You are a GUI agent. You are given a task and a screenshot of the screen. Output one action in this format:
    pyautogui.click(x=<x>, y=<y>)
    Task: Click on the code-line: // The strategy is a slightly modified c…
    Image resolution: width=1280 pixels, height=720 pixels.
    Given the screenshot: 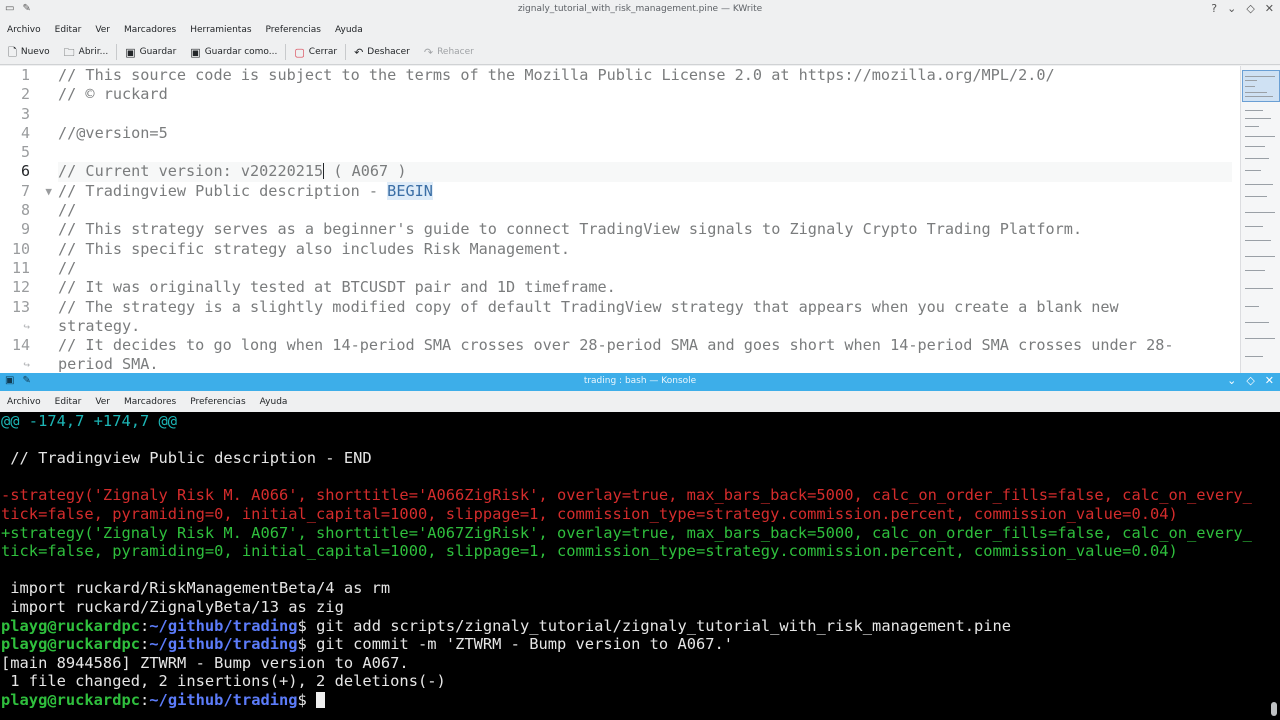 What is the action you would take?
    pyautogui.click(x=588, y=306)
    